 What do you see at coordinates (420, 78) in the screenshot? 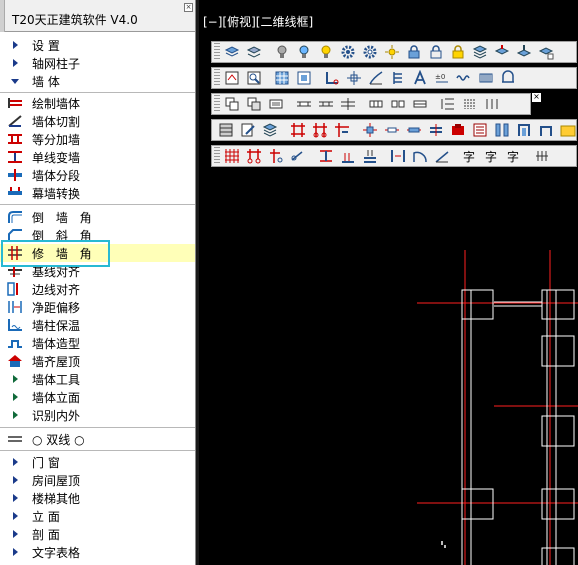
I see `text-A-icon` at bounding box center [420, 78].